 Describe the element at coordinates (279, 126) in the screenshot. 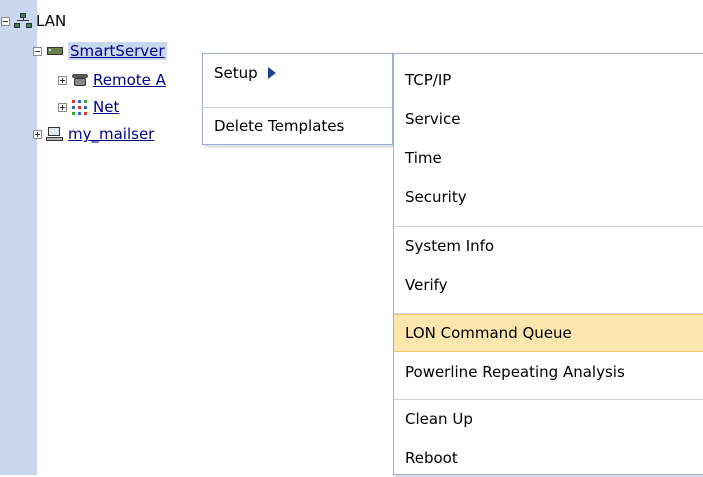

I see `menu-item-delete-templates-label: Delete Templates` at that location.